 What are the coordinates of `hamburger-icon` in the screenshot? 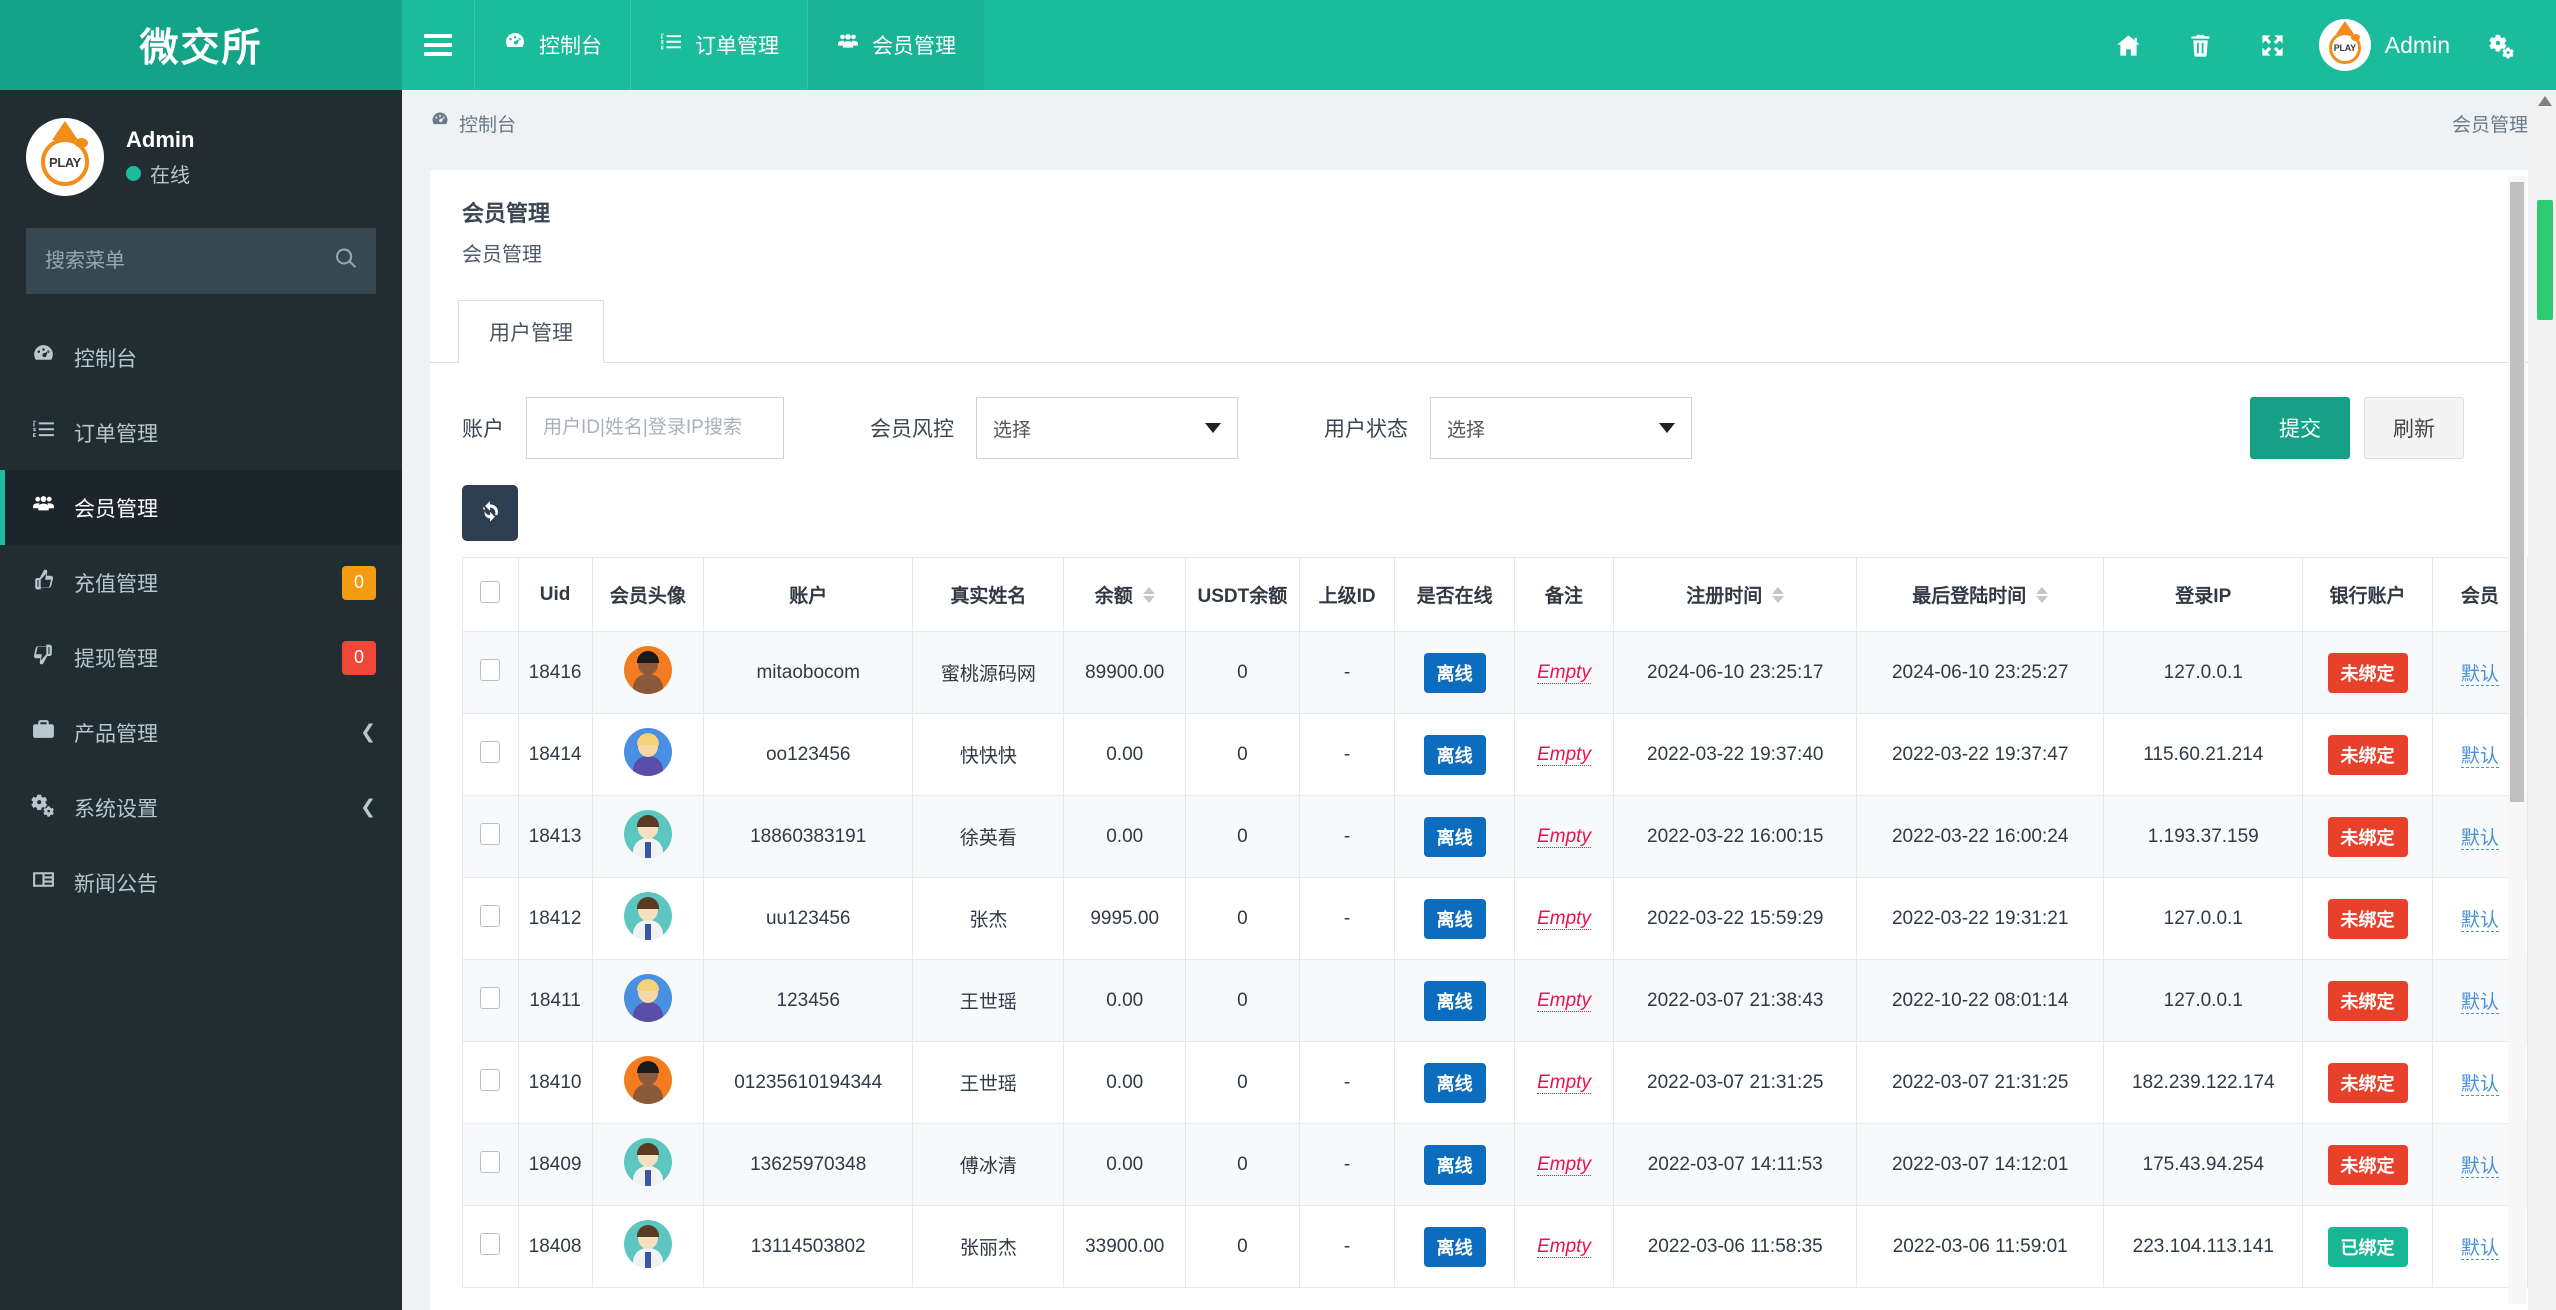 It's located at (438, 45).